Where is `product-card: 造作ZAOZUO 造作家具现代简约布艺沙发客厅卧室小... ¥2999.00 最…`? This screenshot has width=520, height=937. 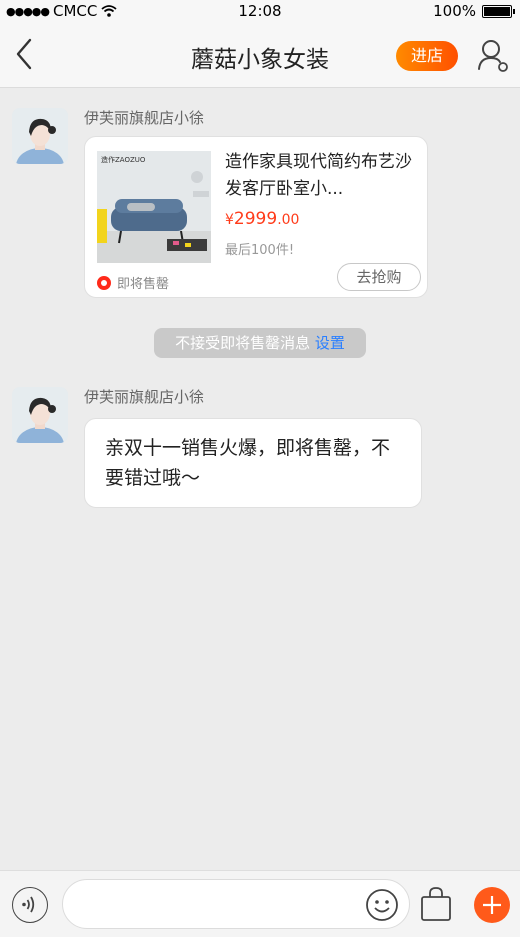
product-card: 造作ZAOZUO 造作家具现代简约布艺沙发客厅卧室小... ¥2999.00 最… is located at coordinates (256, 217).